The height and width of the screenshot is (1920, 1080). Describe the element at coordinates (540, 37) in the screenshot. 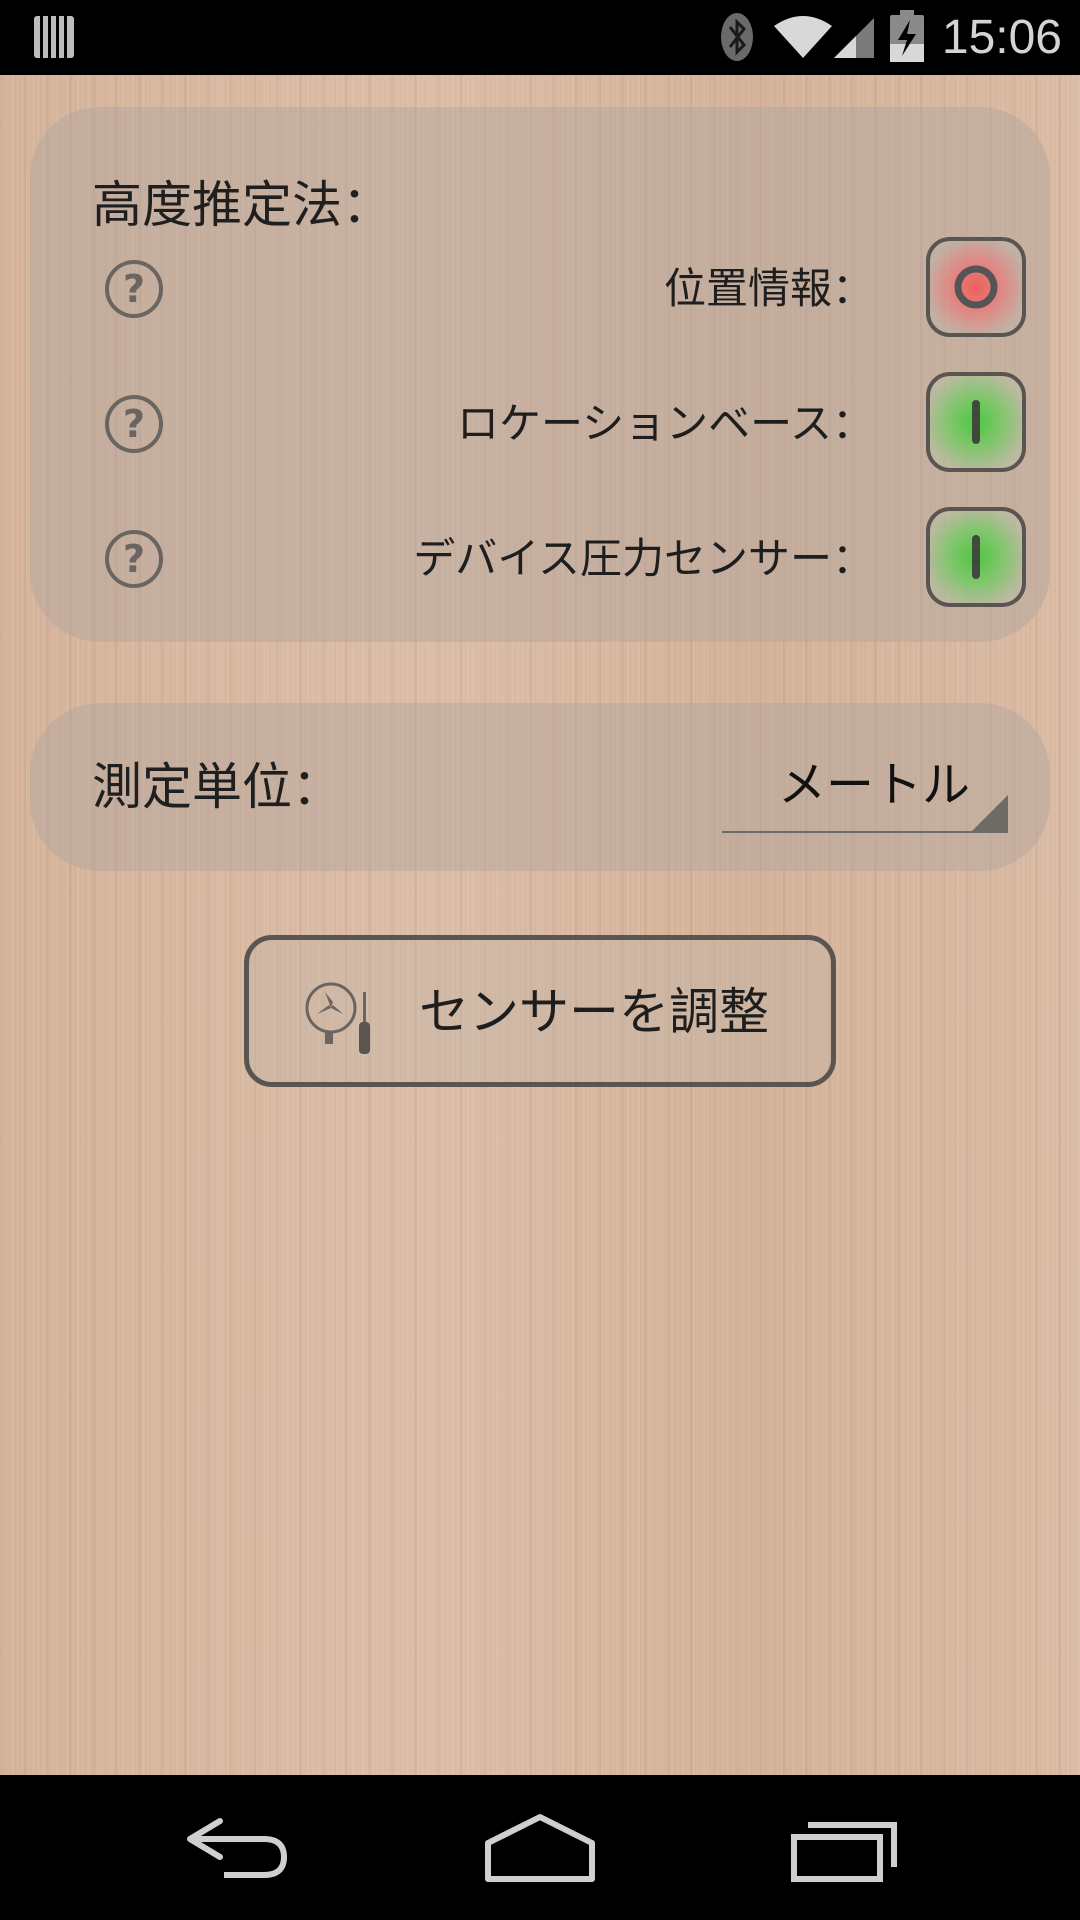

I see `status-bar: 15:06` at that location.